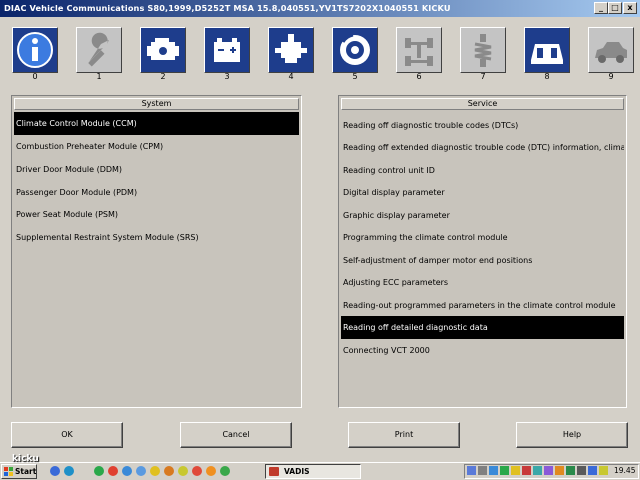 The image size is (640, 480). Describe the element at coordinates (547, 54) in the screenshot. I see `interior-icon` at that location.